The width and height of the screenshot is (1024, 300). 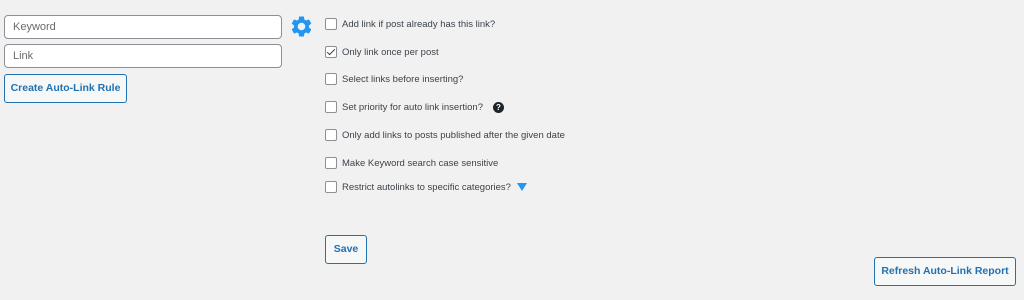 I want to click on option-select-links-before-inserting: Select links before inserting?, so click(x=394, y=79).